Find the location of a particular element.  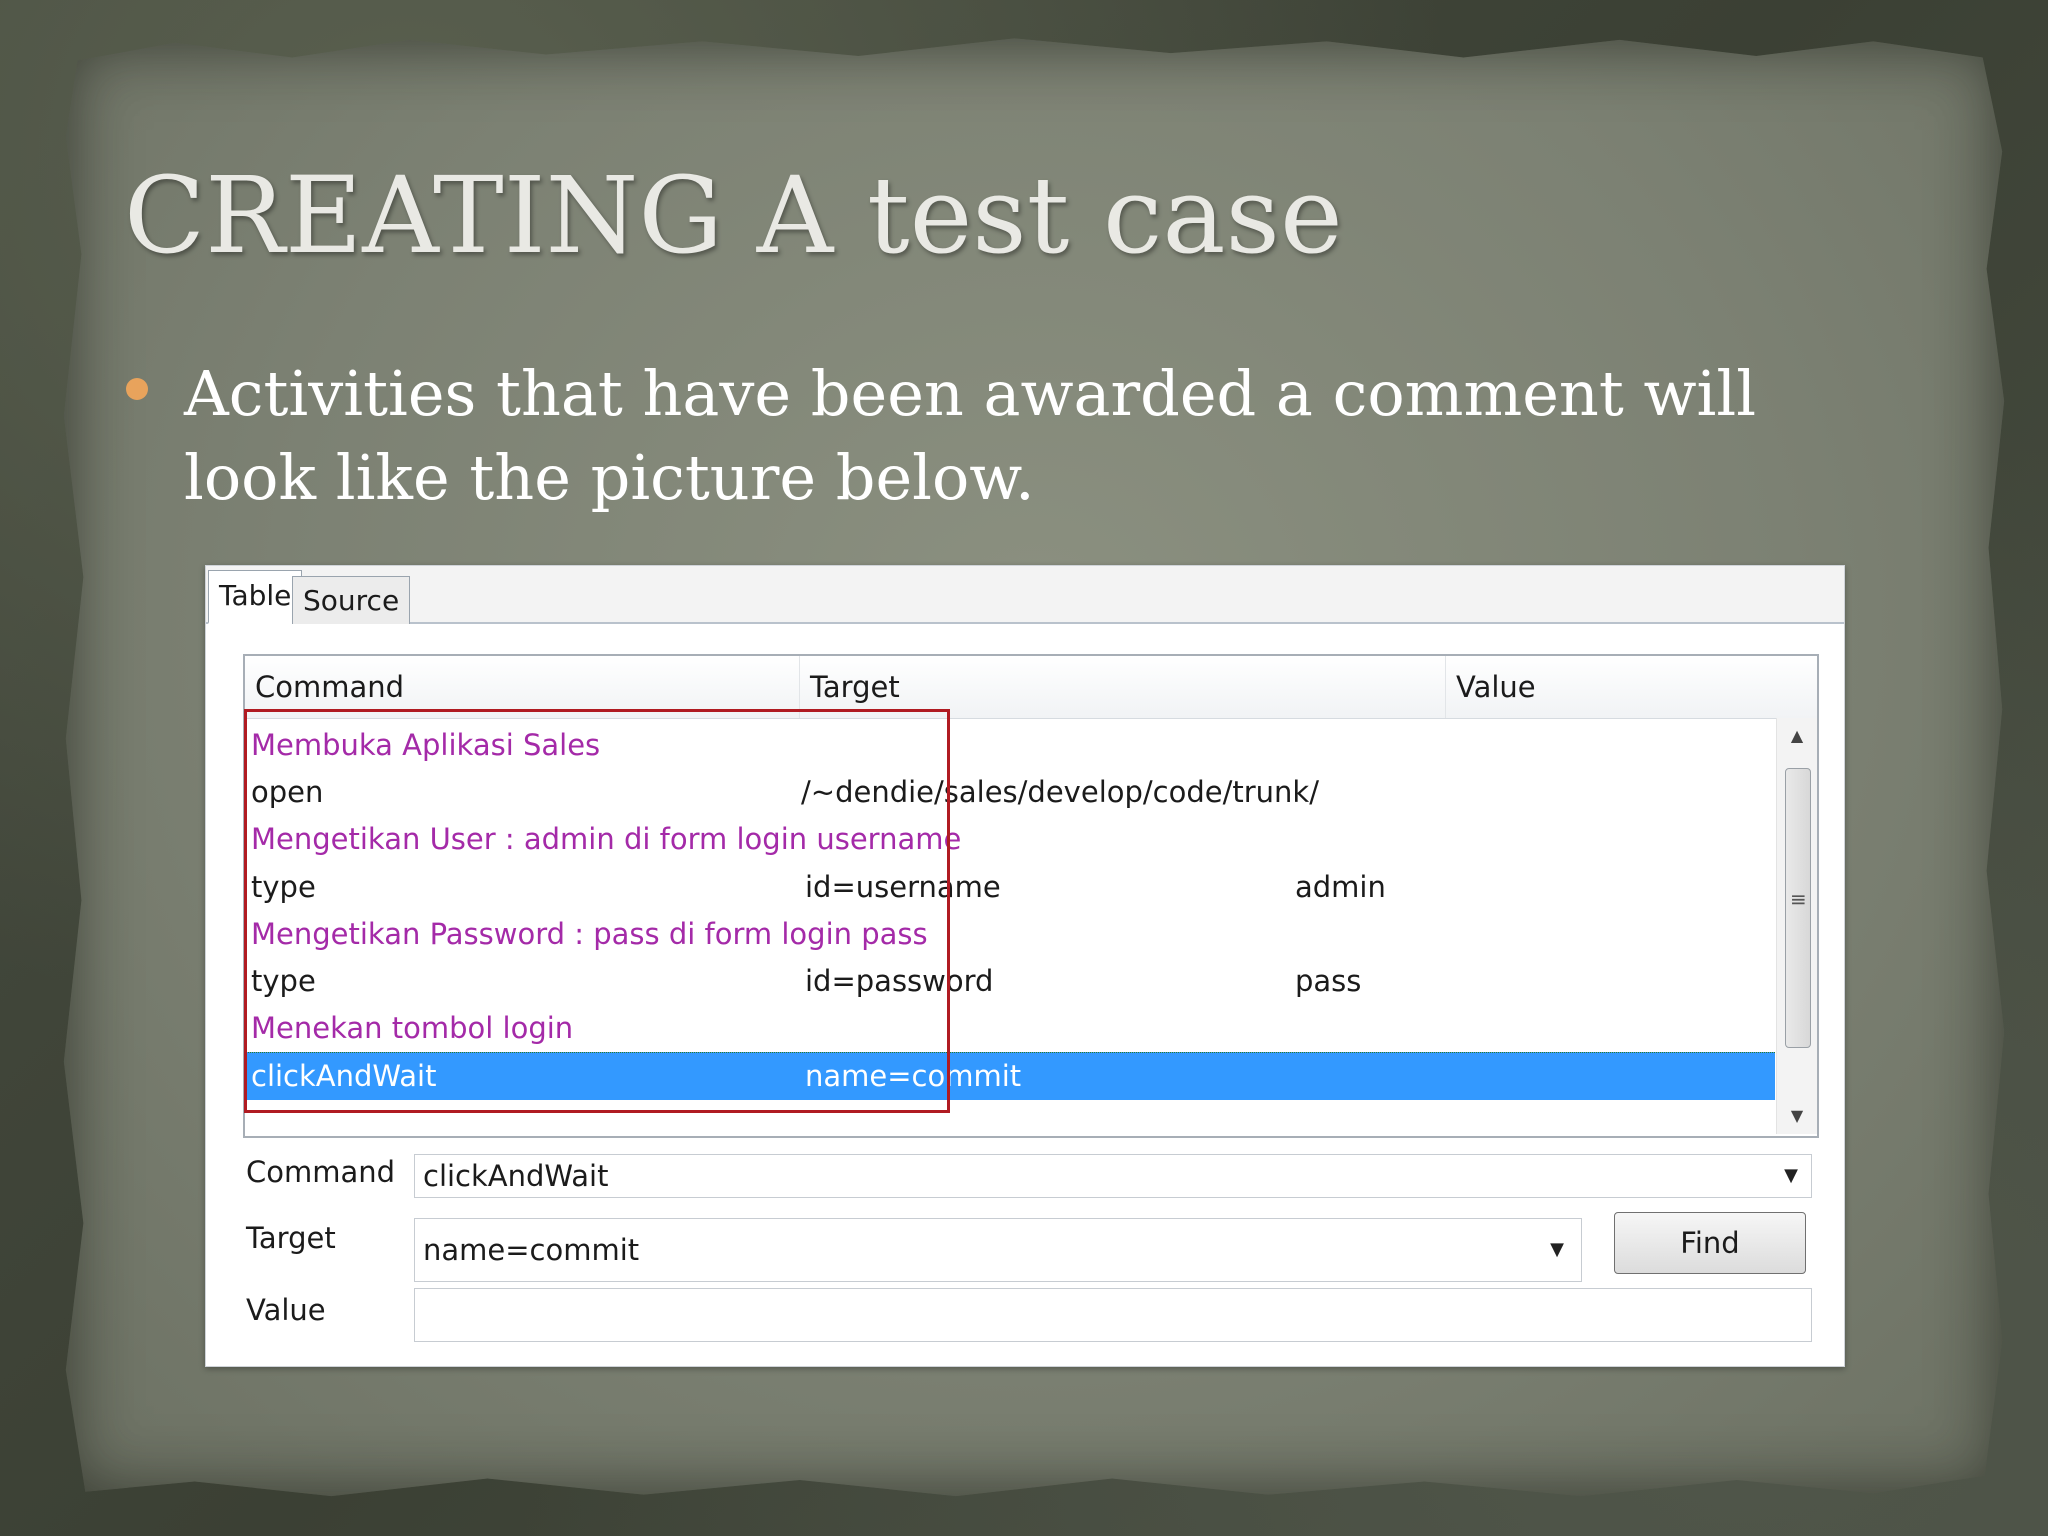

table-header: Command Target Value is located at coordinates (1031, 687).